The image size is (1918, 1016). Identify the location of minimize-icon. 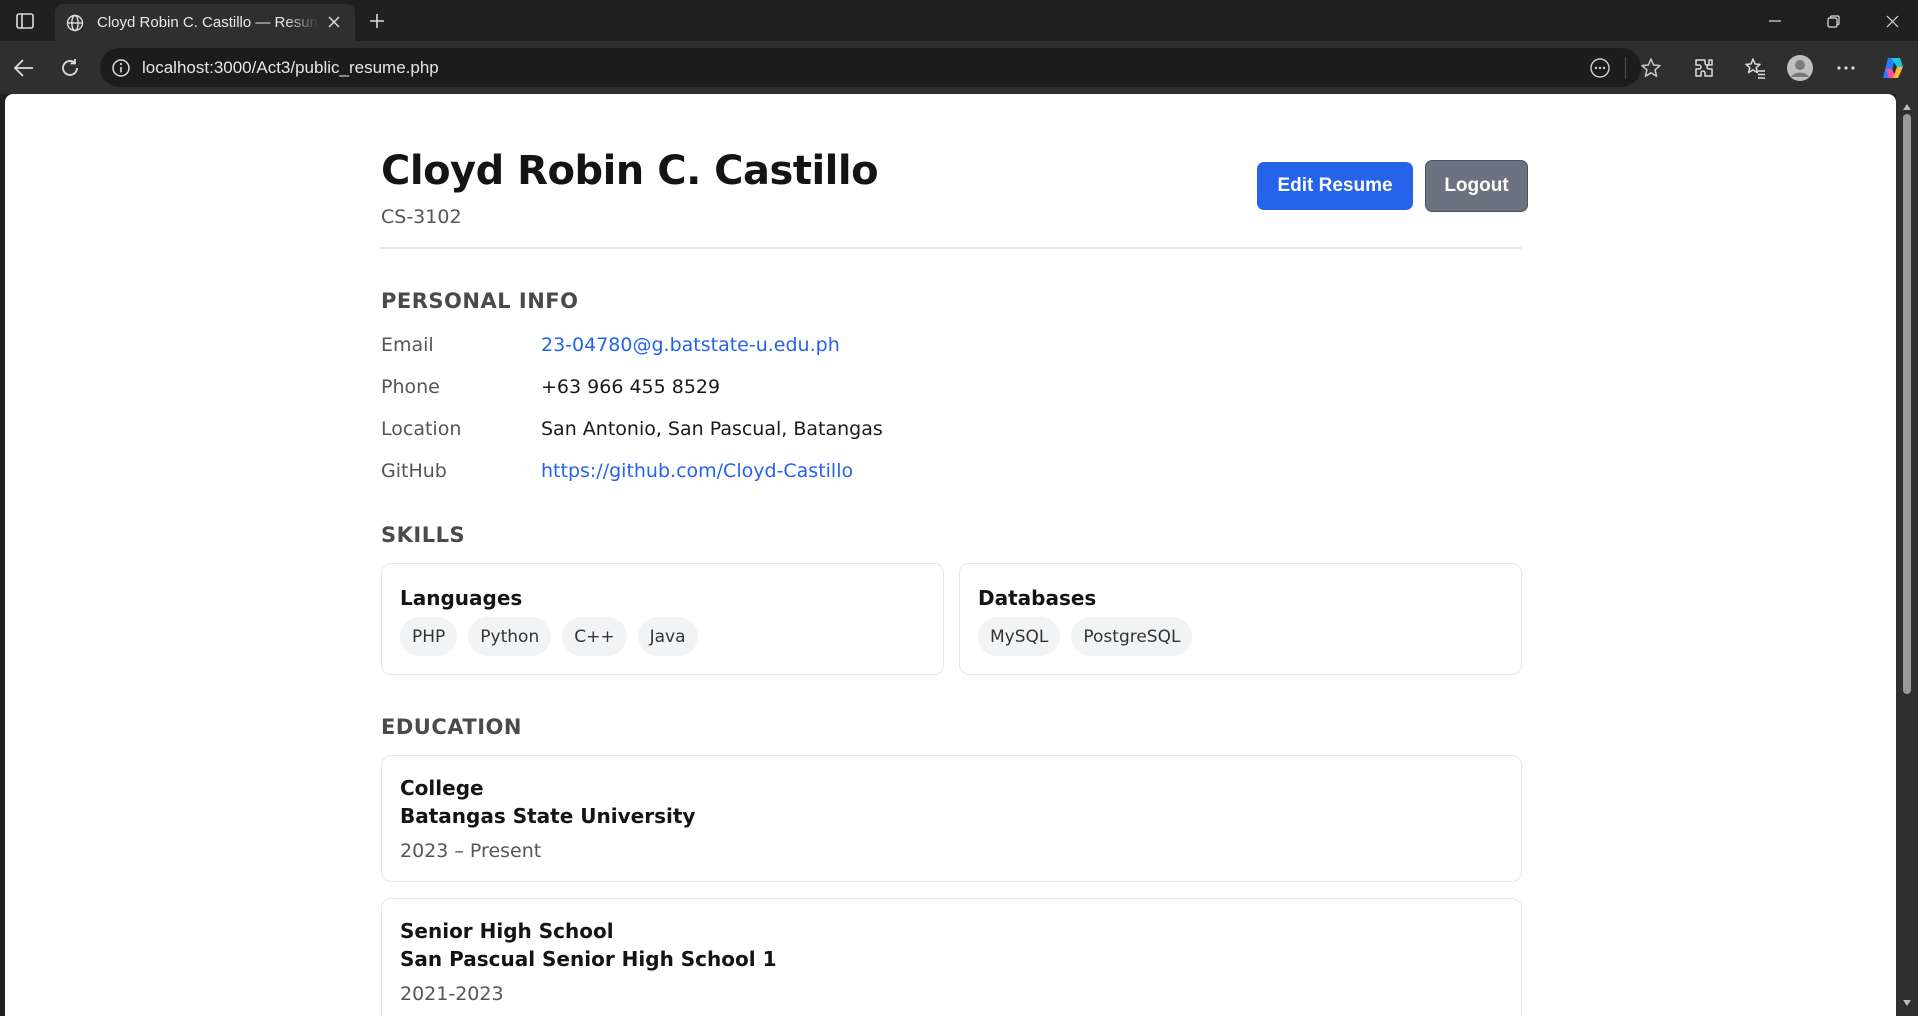
(1775, 21).